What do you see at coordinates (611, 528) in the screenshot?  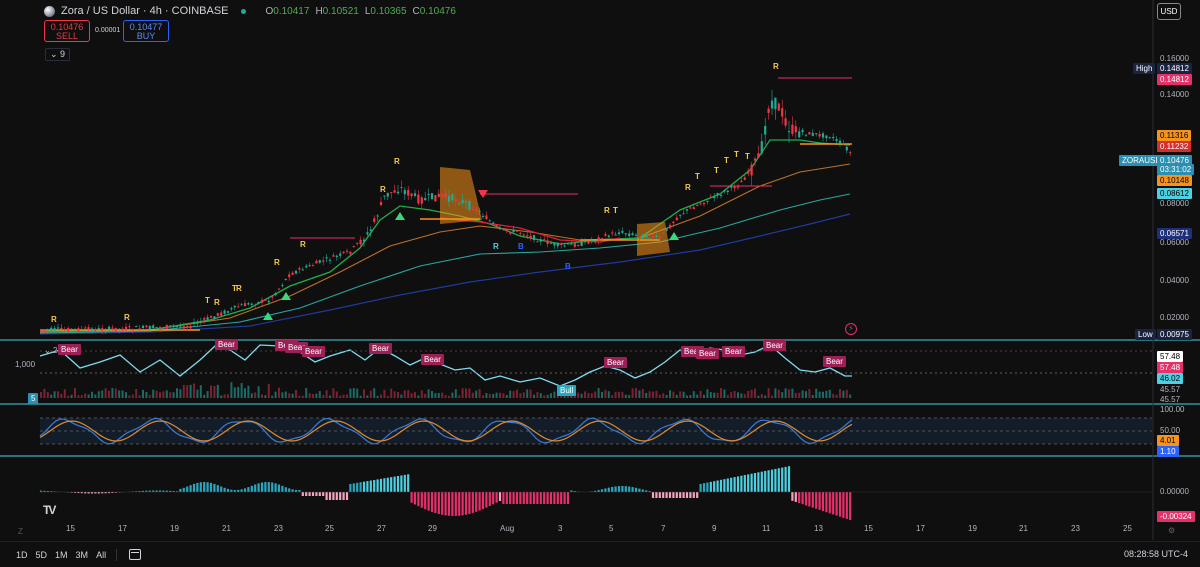 I see `time-tick: 5` at bounding box center [611, 528].